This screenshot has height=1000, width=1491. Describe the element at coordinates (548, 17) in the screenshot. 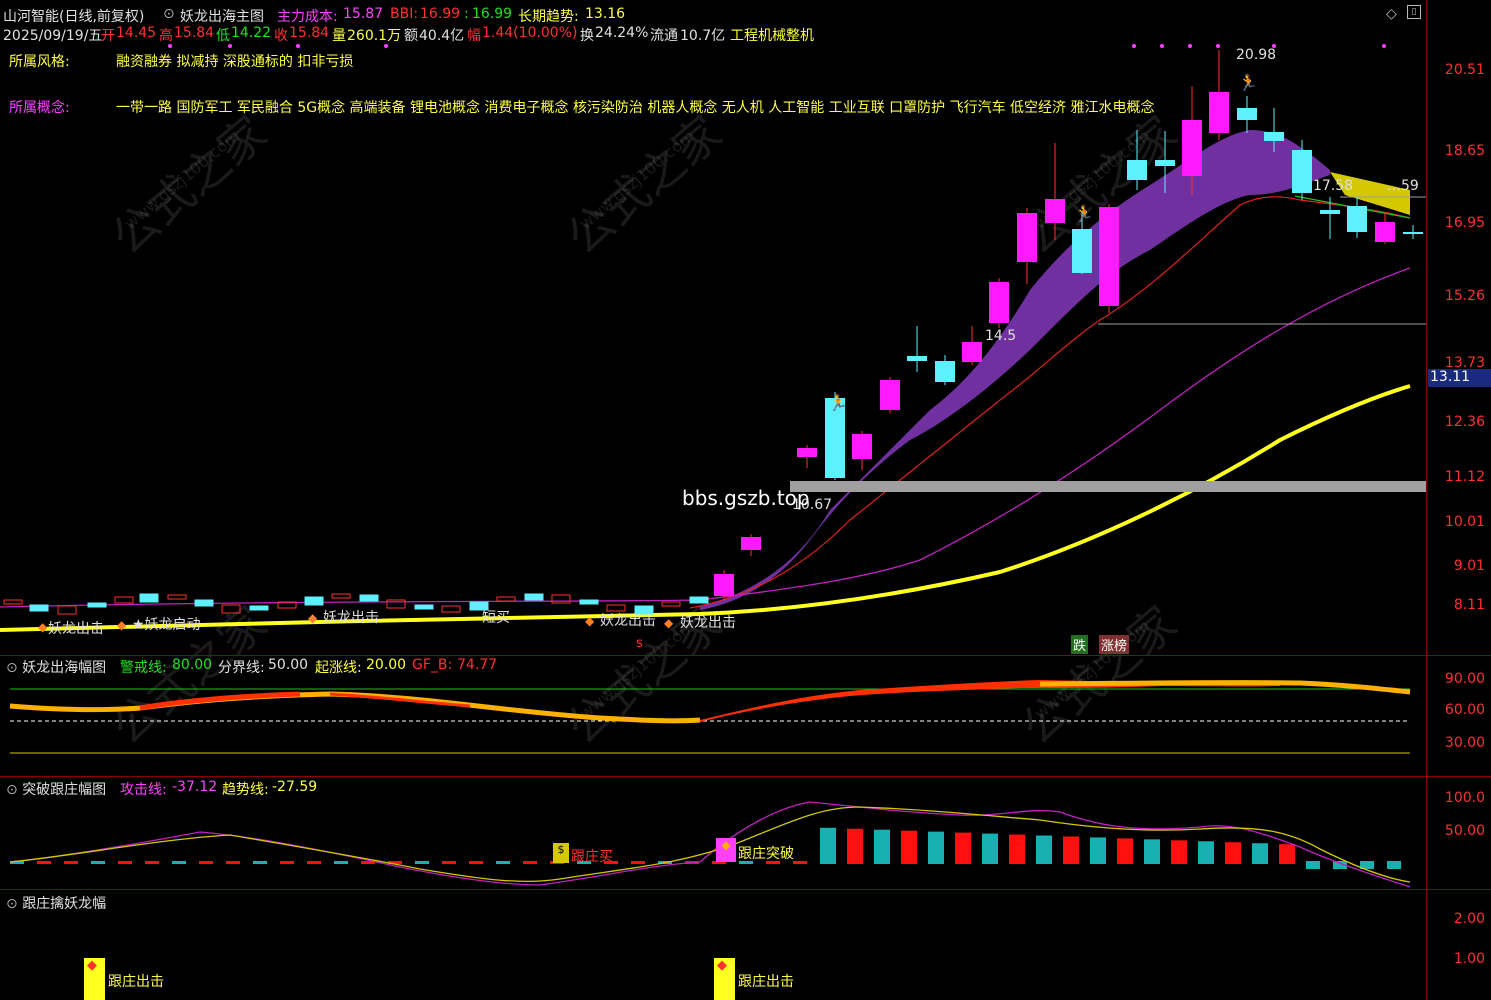

I see `long-trend-label: 长期趋势:` at that location.